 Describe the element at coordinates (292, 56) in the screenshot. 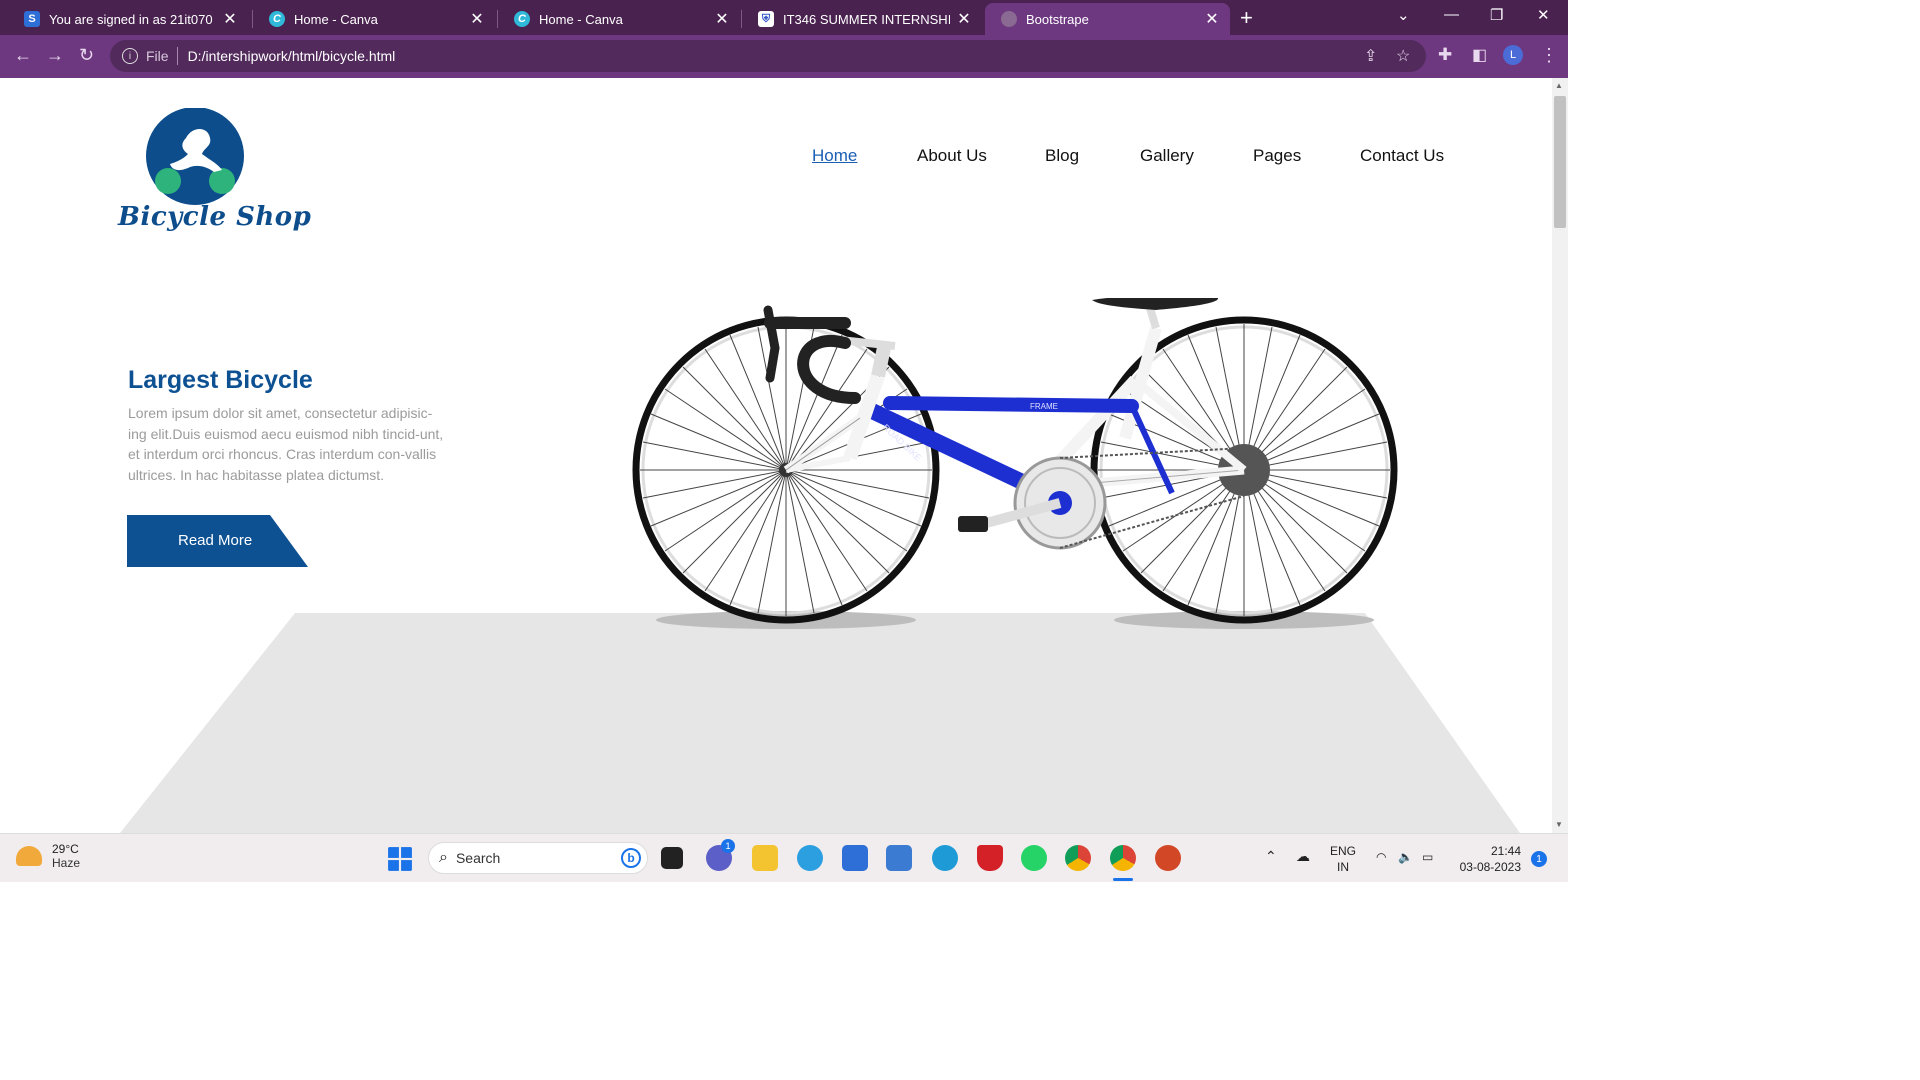

I see `url-text: D:/intershipwork/html/bicycle.html` at that location.